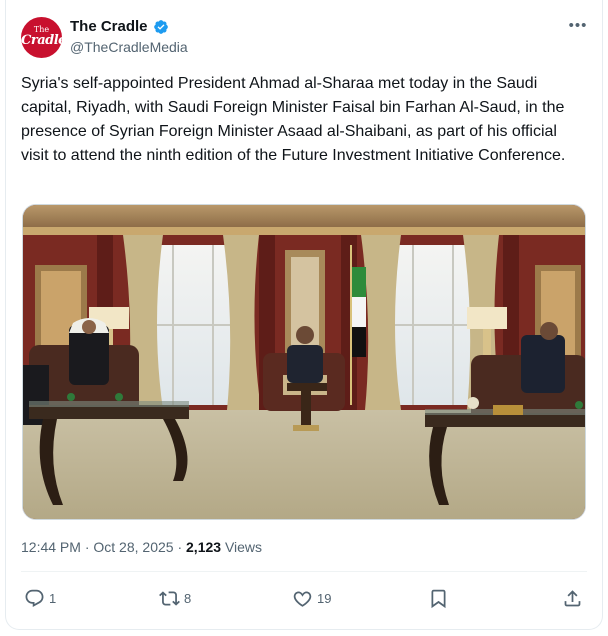  I want to click on reply-button: 1, so click(40, 598).